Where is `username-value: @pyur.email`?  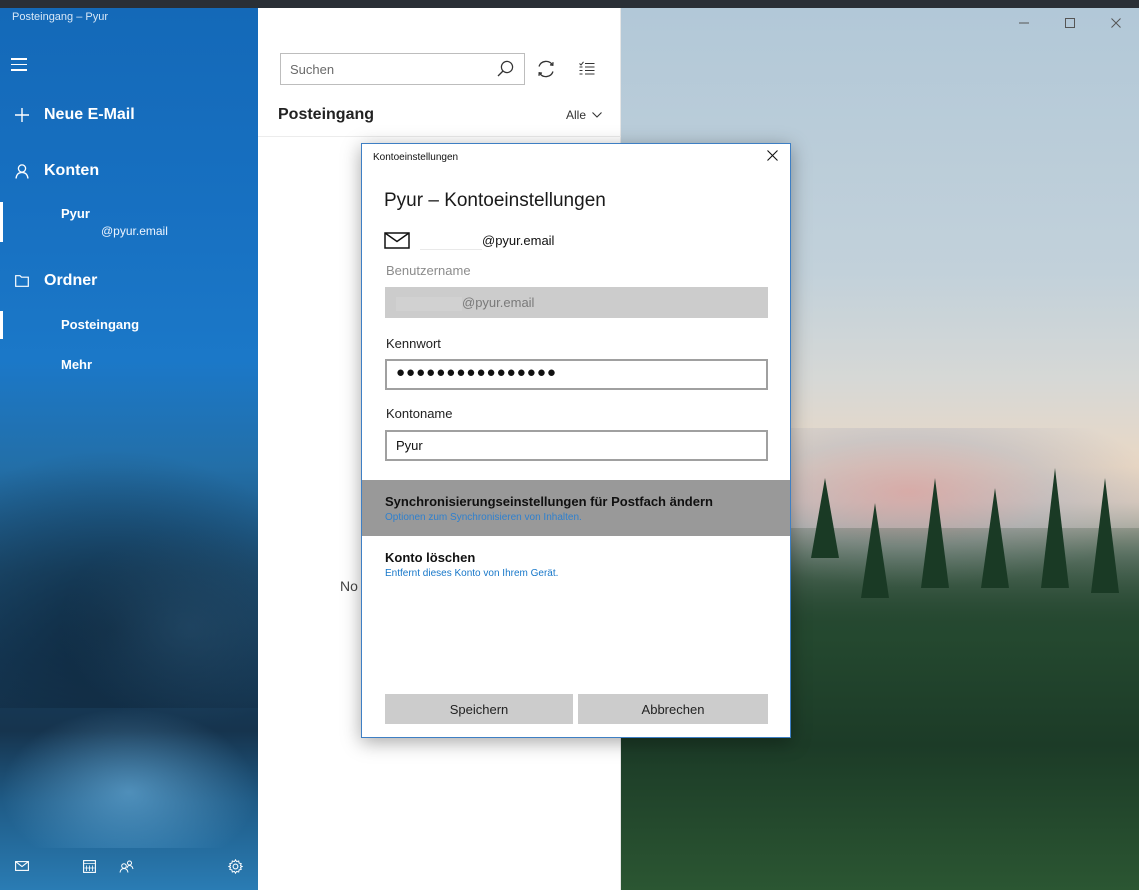
username-value: @pyur.email is located at coordinates (465, 303).